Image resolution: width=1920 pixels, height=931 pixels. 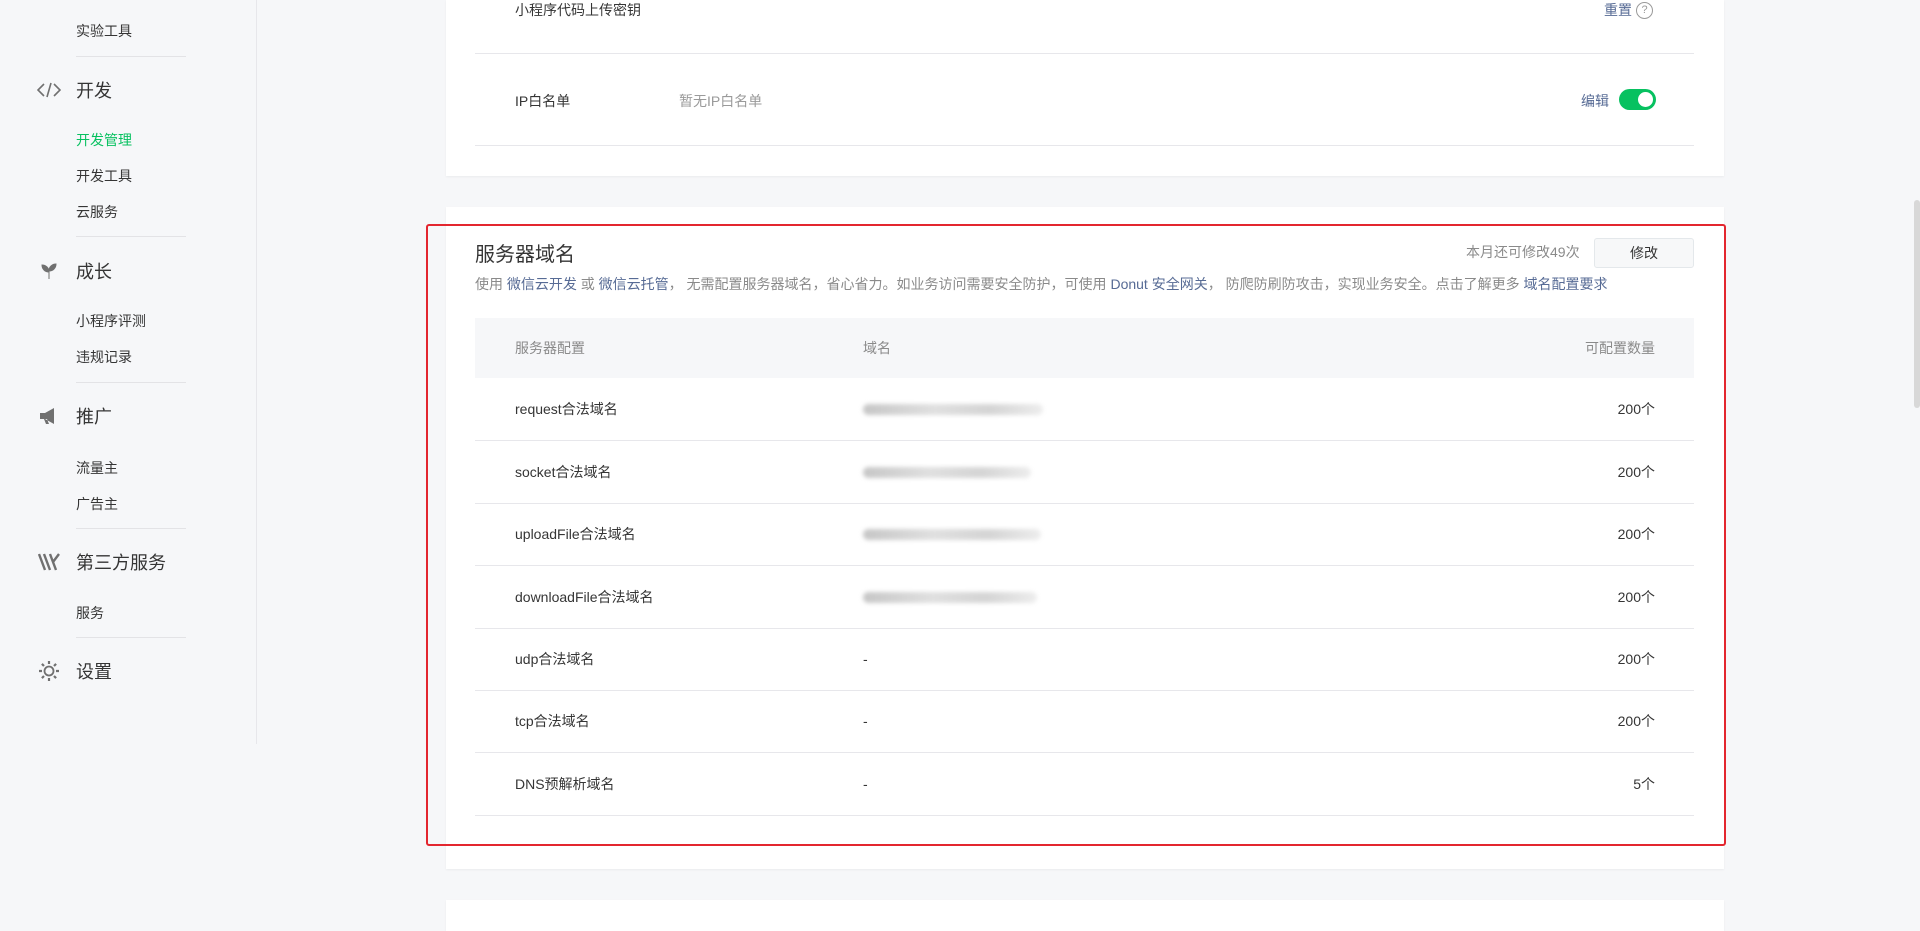 What do you see at coordinates (542, 284) in the screenshot?
I see `wechat-cloud-dev-link: 微信云开发` at bounding box center [542, 284].